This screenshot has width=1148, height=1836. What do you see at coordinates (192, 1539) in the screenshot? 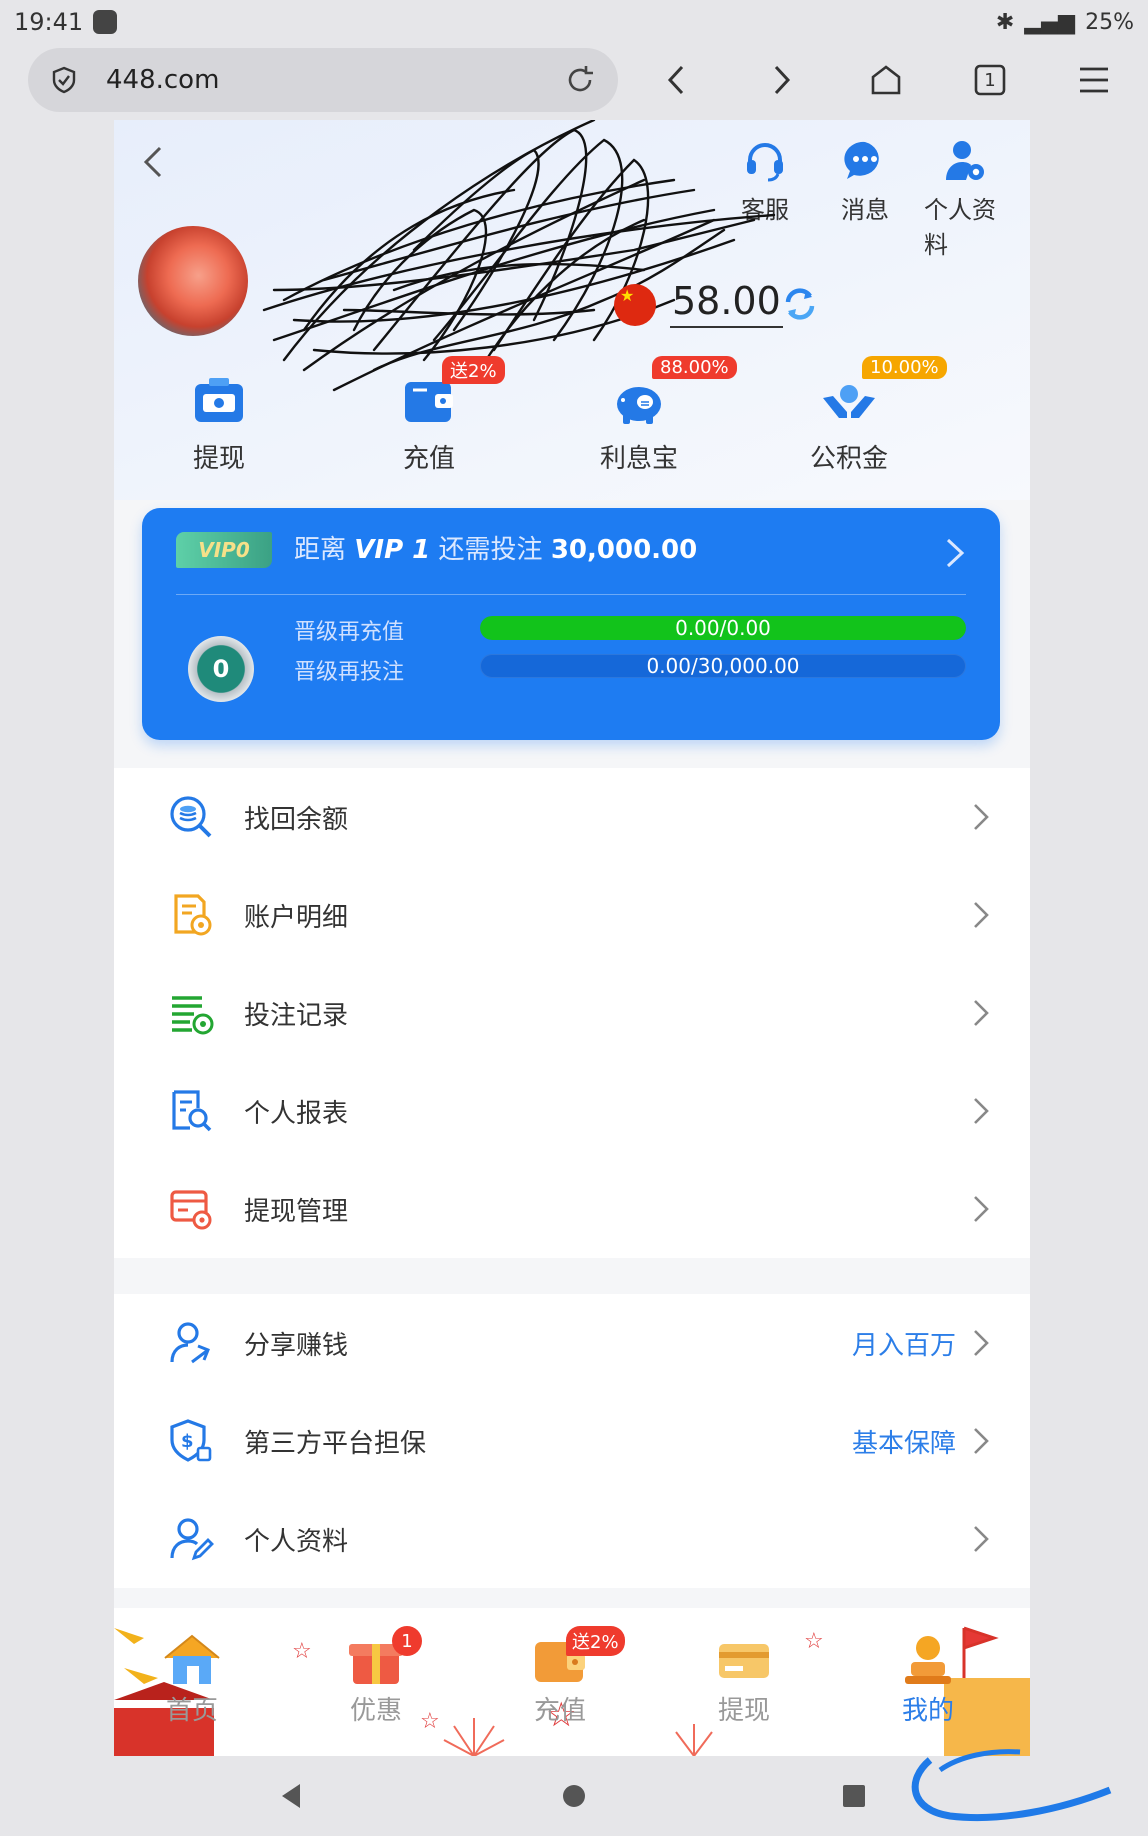
I see `user-edit-icon` at bounding box center [192, 1539].